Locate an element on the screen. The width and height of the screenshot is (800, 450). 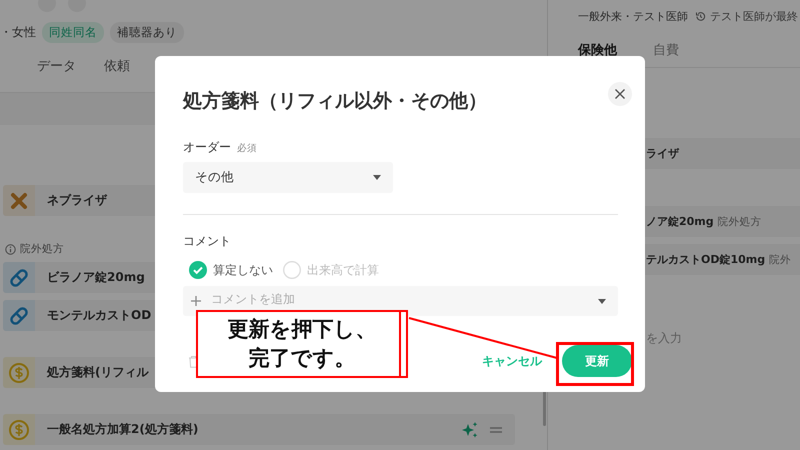
required-mark: 必須 is located at coordinates (247, 148).